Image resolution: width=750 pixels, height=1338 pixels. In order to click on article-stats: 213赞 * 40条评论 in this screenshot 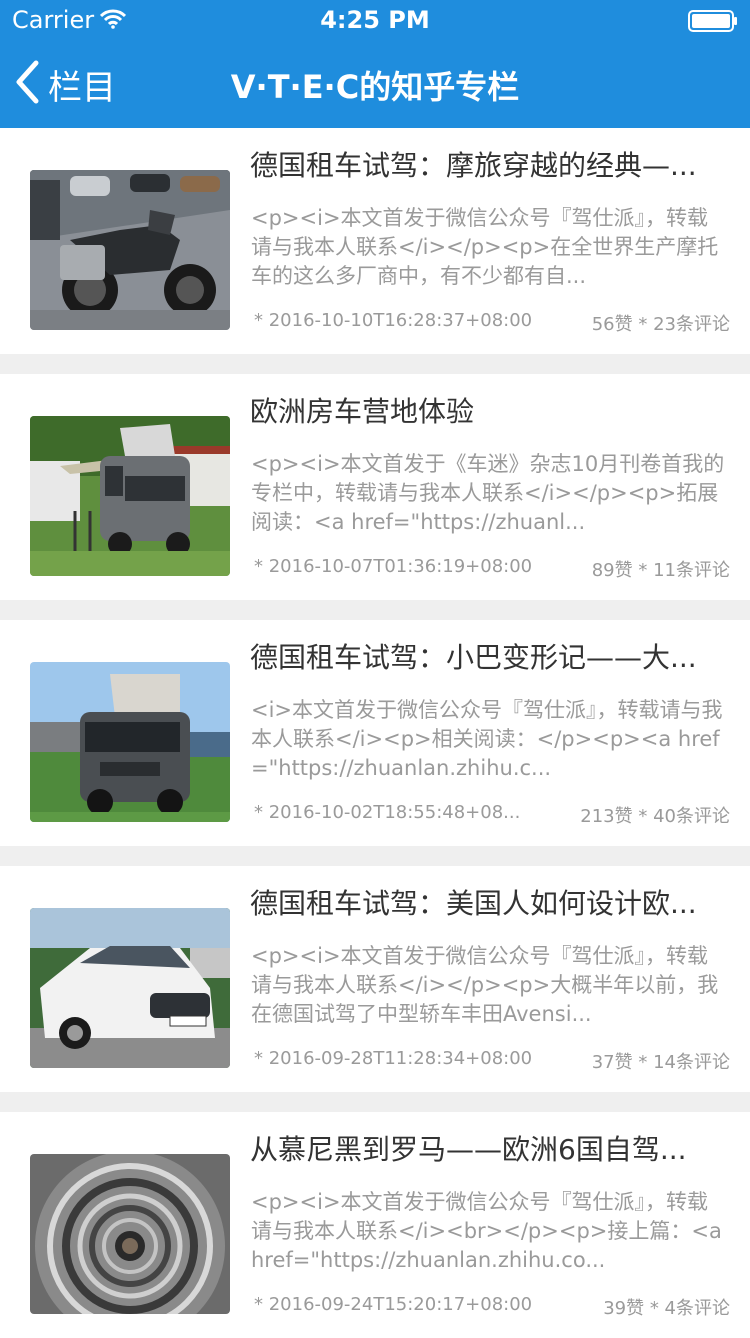, I will do `click(655, 816)`.